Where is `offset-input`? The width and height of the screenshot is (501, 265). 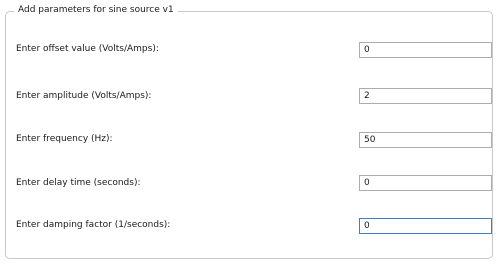 offset-input is located at coordinates (425, 50).